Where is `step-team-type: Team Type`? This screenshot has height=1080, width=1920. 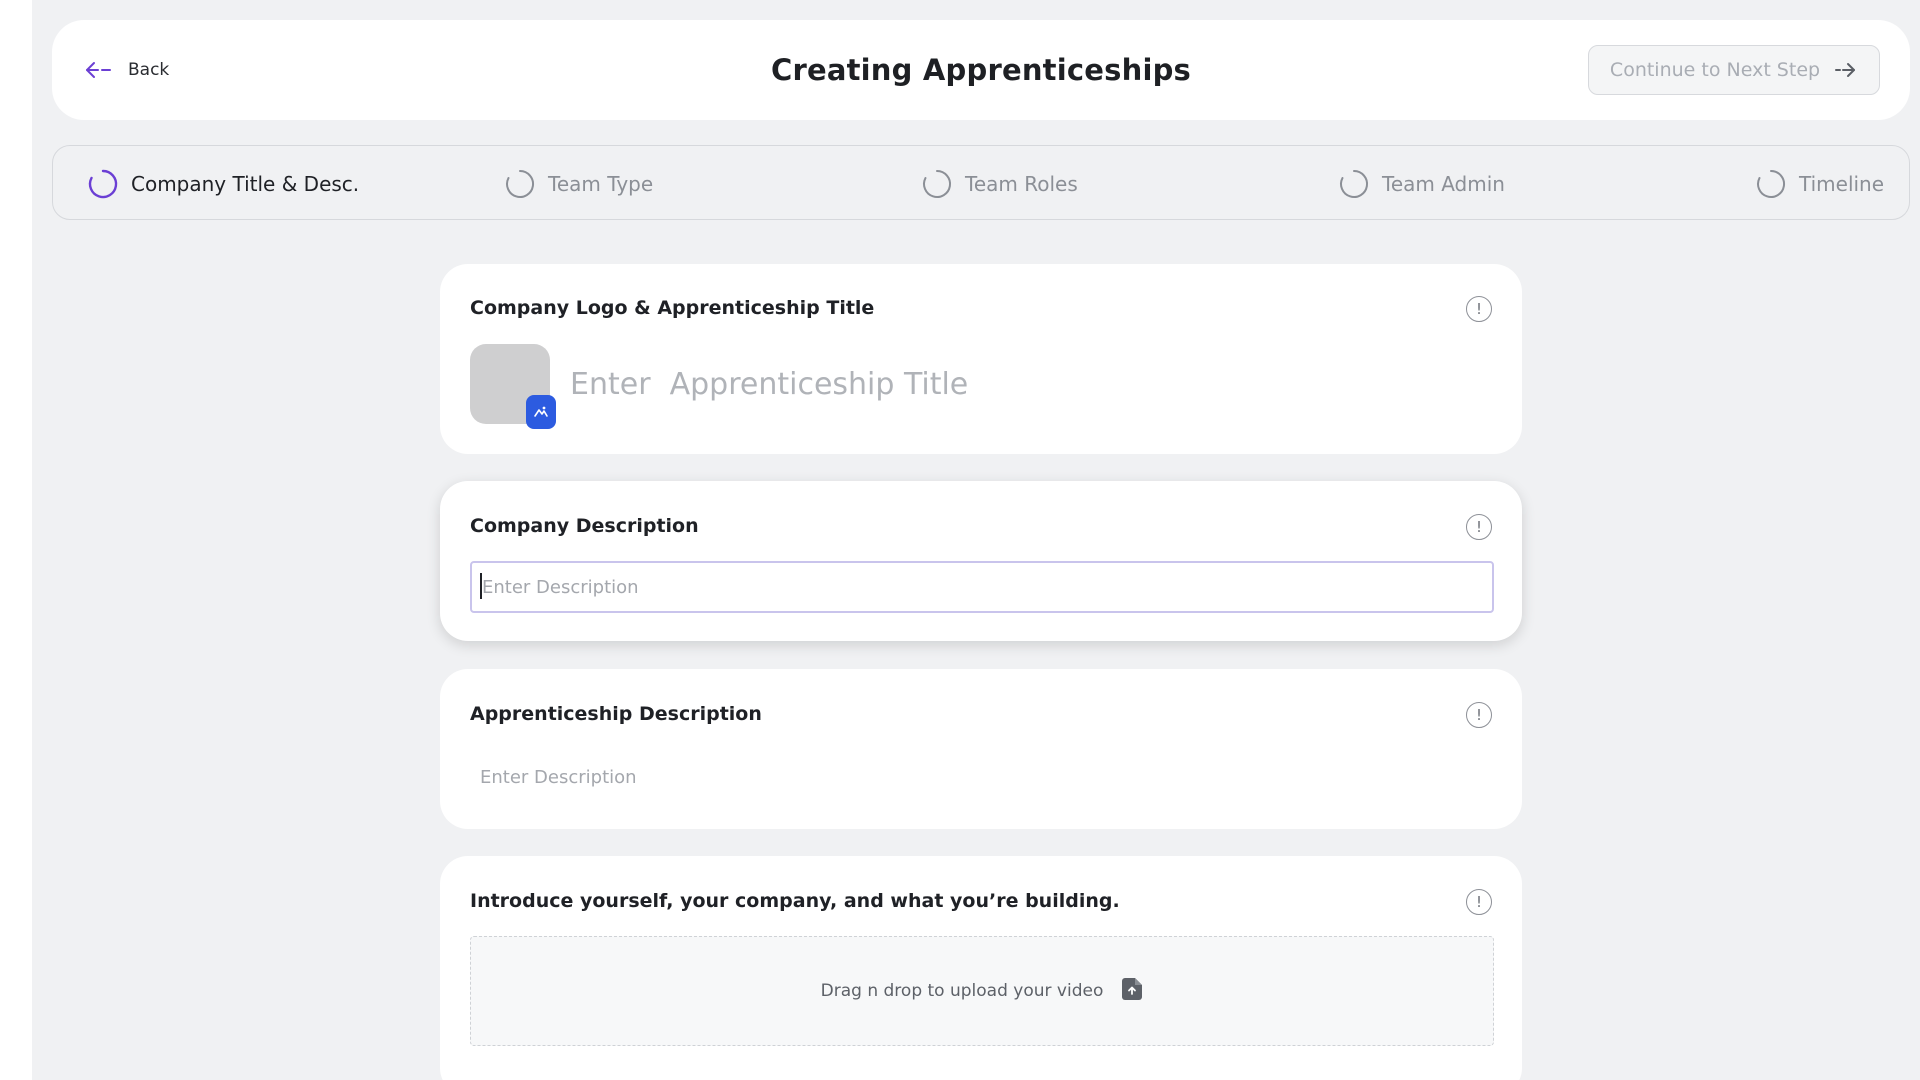 step-team-type: Team Type is located at coordinates (578, 183).